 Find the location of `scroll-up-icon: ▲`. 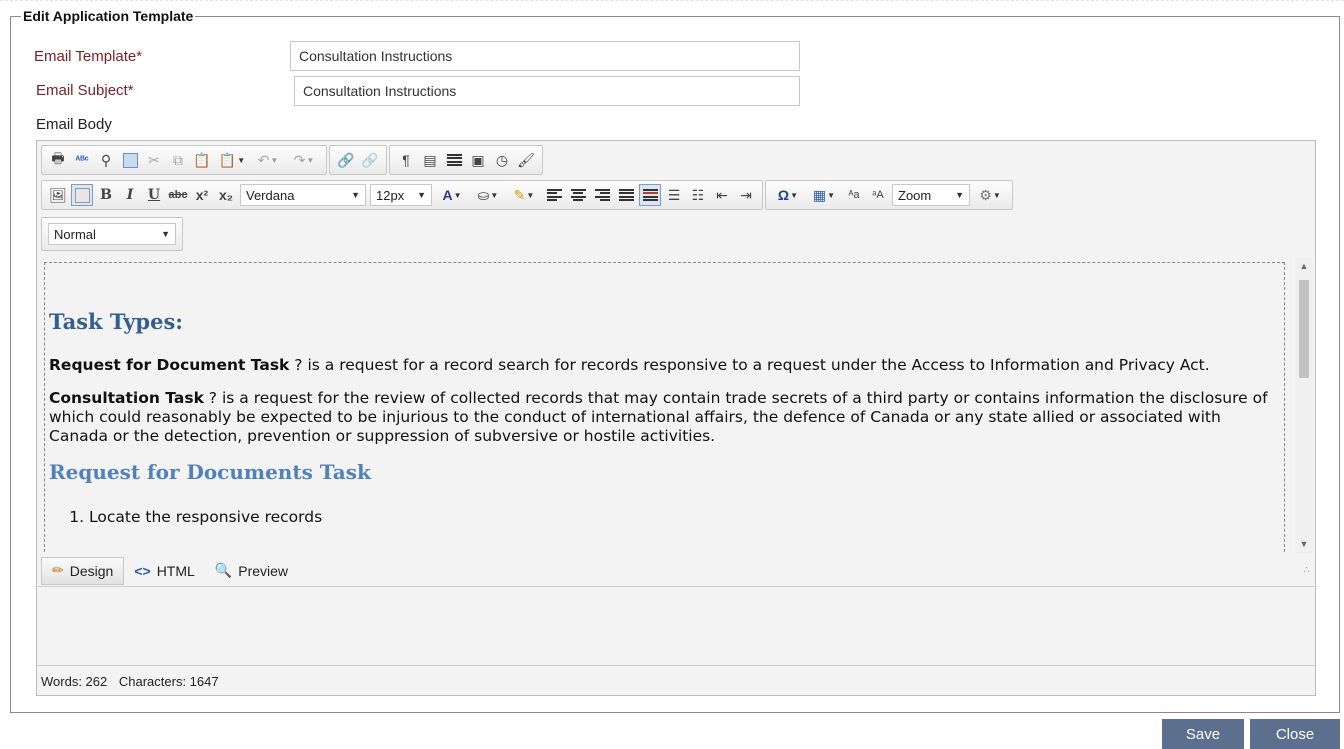

scroll-up-icon: ▲ is located at coordinates (1304, 266).